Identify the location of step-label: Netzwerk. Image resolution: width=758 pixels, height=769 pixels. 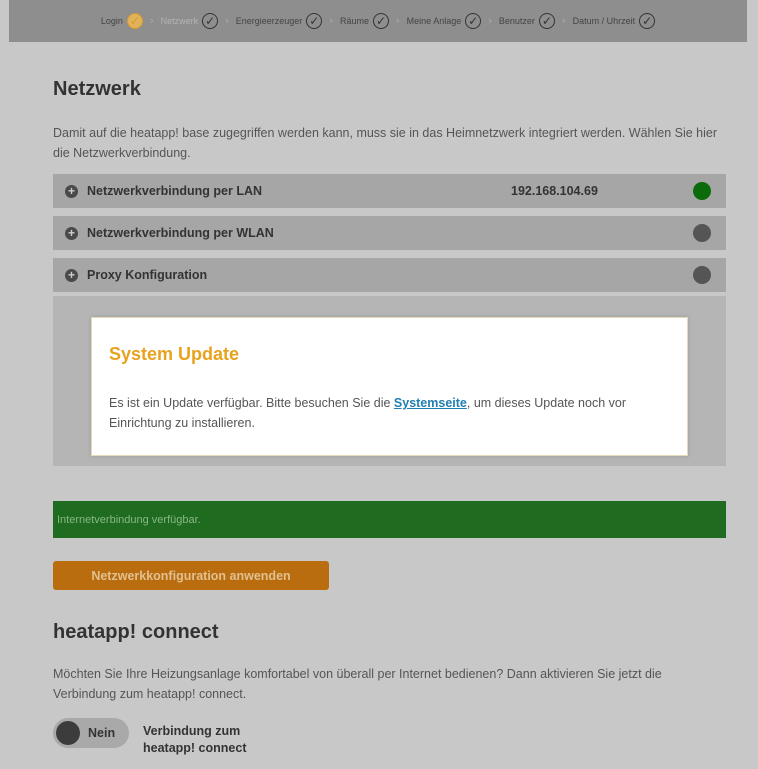
(179, 21).